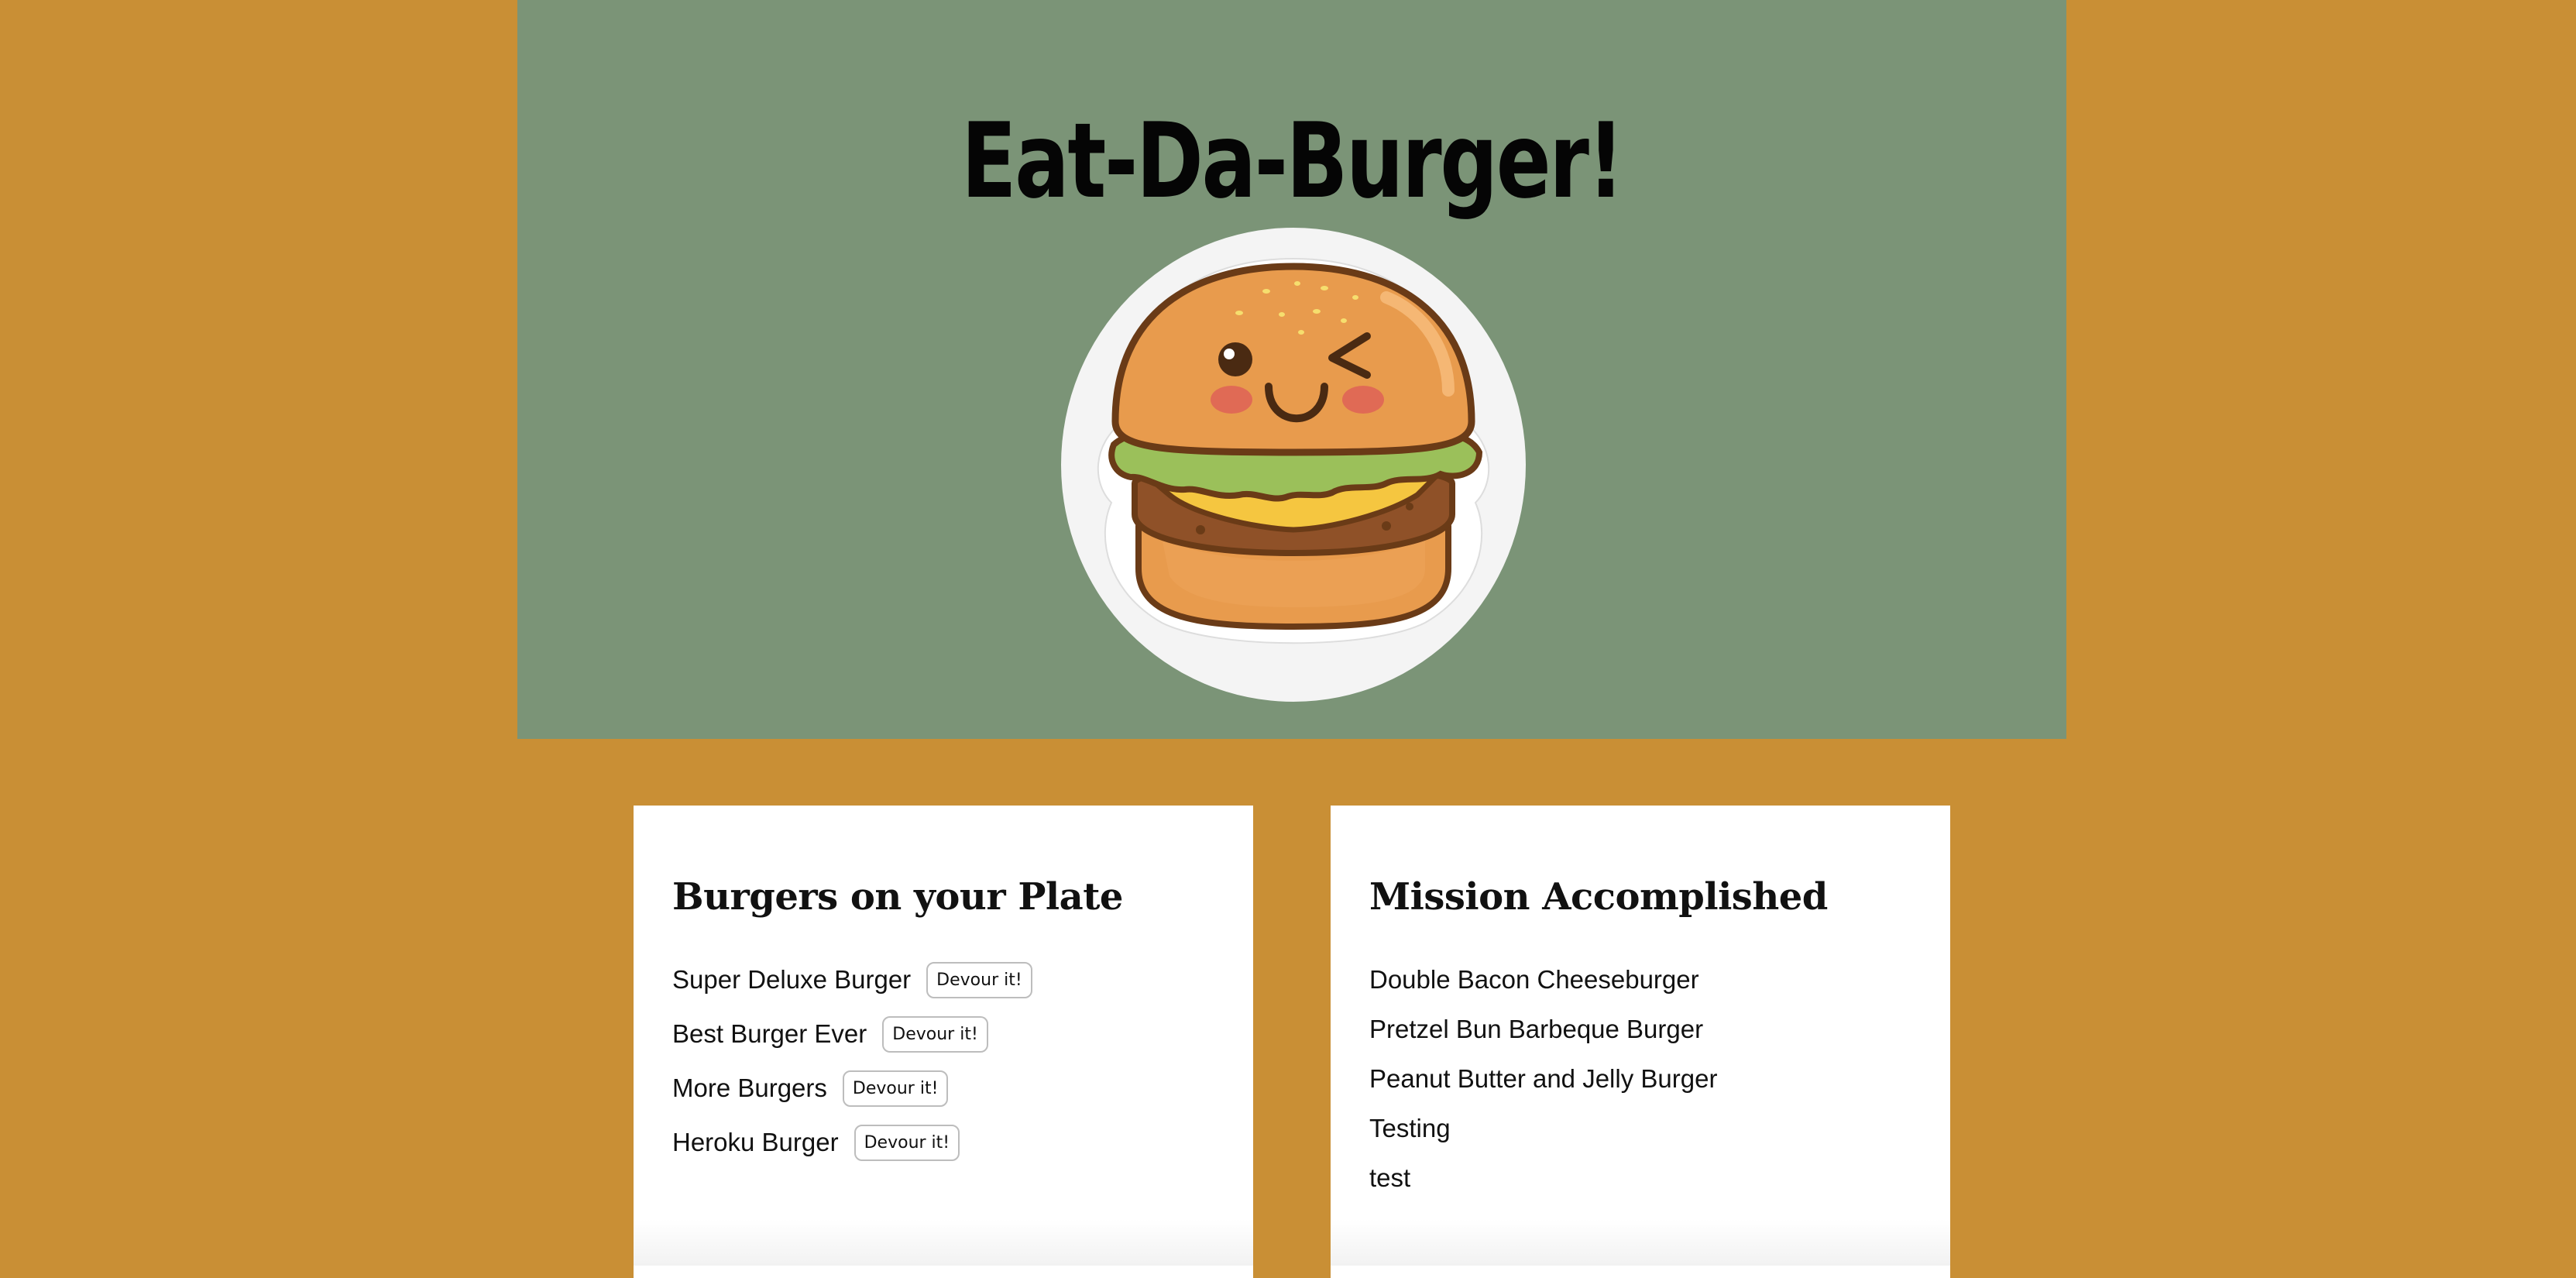  What do you see at coordinates (1390, 1177) in the screenshot?
I see `list-item: test` at bounding box center [1390, 1177].